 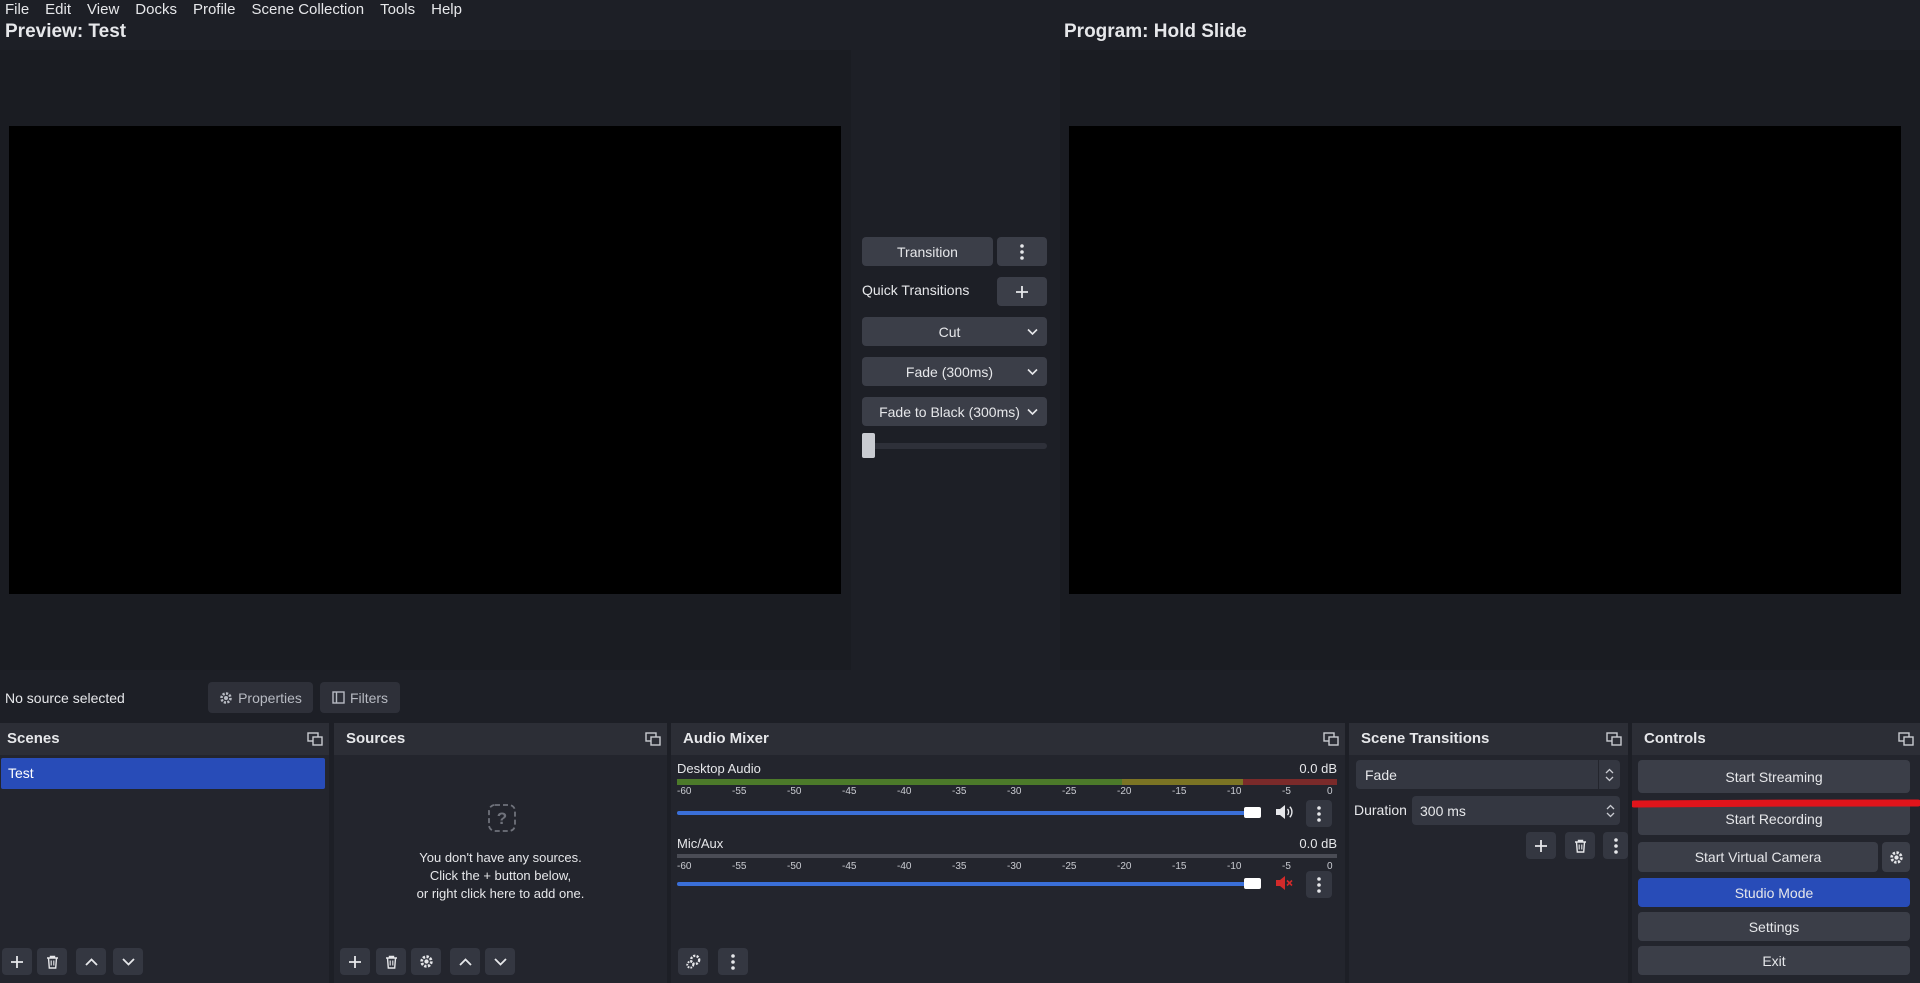 What do you see at coordinates (739, 866) in the screenshot?
I see `scale-tick: -55` at bounding box center [739, 866].